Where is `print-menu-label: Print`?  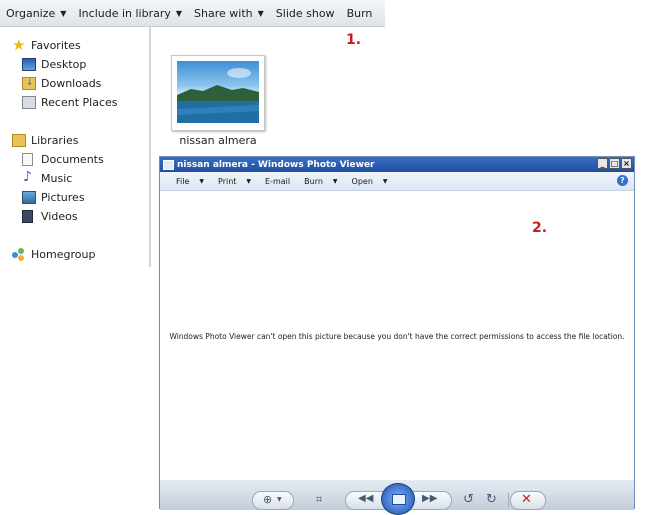 print-menu-label: Print is located at coordinates (227, 181).